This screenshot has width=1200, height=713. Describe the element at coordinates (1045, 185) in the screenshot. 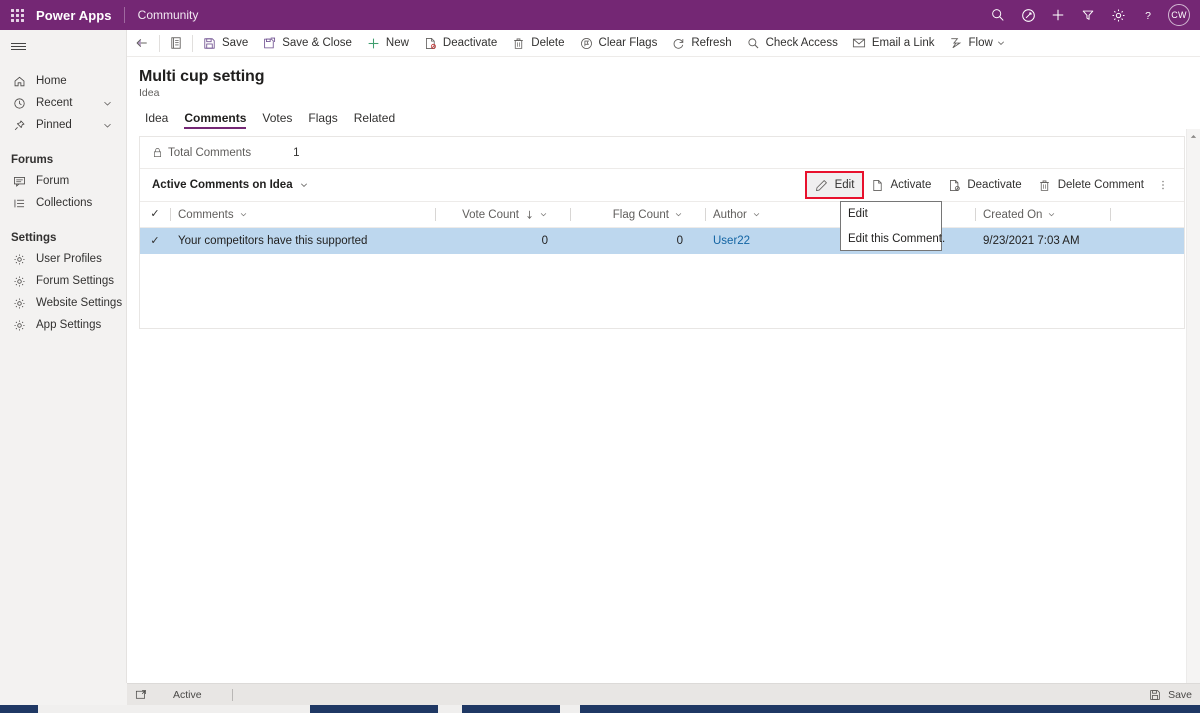

I see `trash-icon` at that location.